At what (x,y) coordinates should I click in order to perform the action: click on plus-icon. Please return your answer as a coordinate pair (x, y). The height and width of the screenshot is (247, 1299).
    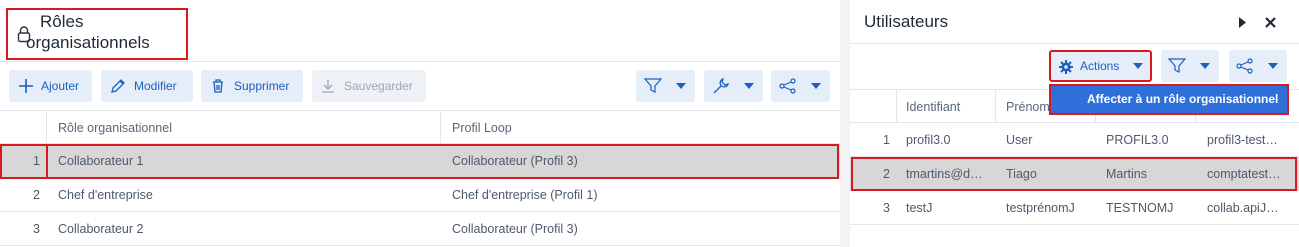
    Looking at the image, I should click on (26, 86).